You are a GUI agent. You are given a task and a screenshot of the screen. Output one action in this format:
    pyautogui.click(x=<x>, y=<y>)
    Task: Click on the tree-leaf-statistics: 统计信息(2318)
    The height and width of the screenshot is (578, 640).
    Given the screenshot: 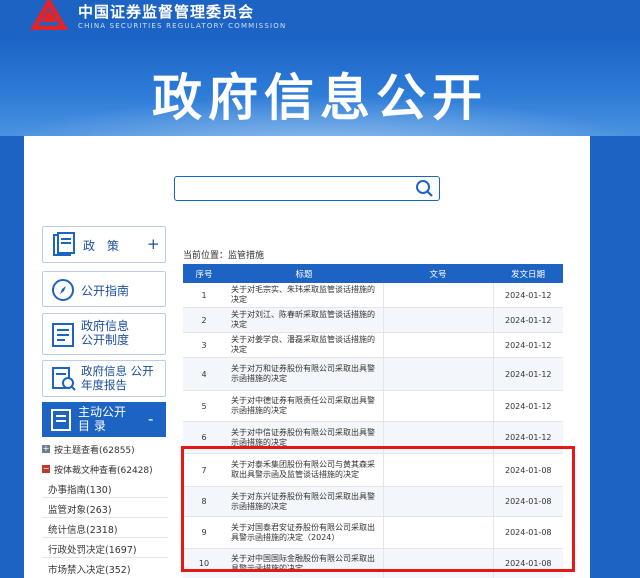 What is the action you would take?
    pyautogui.click(x=83, y=529)
    